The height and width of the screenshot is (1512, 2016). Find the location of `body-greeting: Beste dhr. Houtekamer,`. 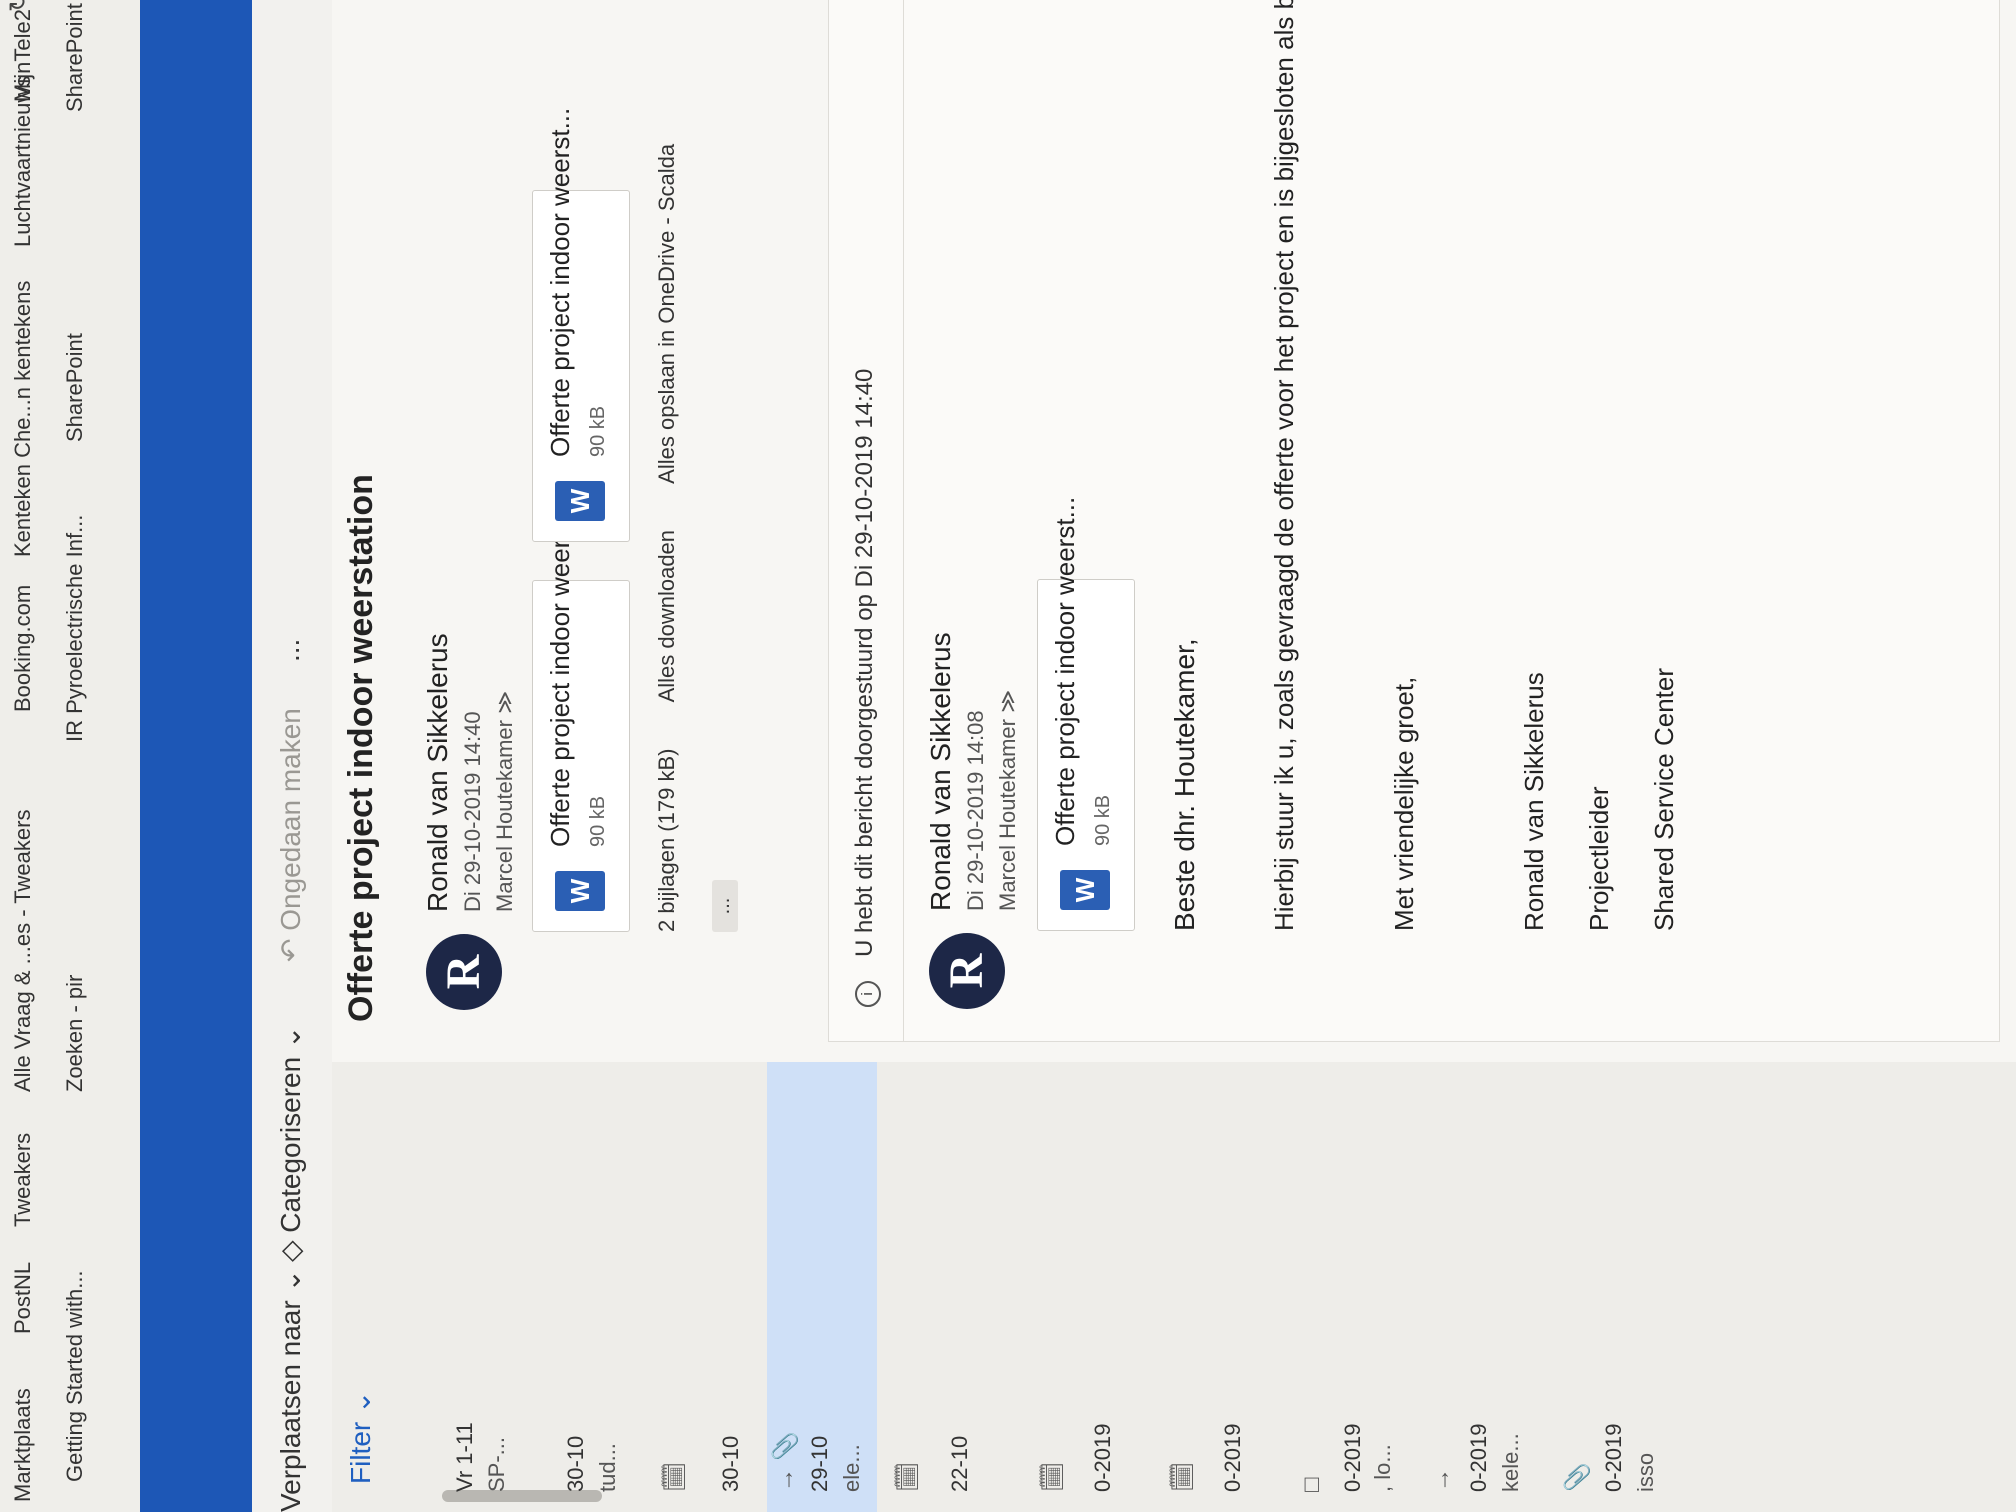

body-greeting: Beste dhr. Houtekamer, is located at coordinates (1184, 784).